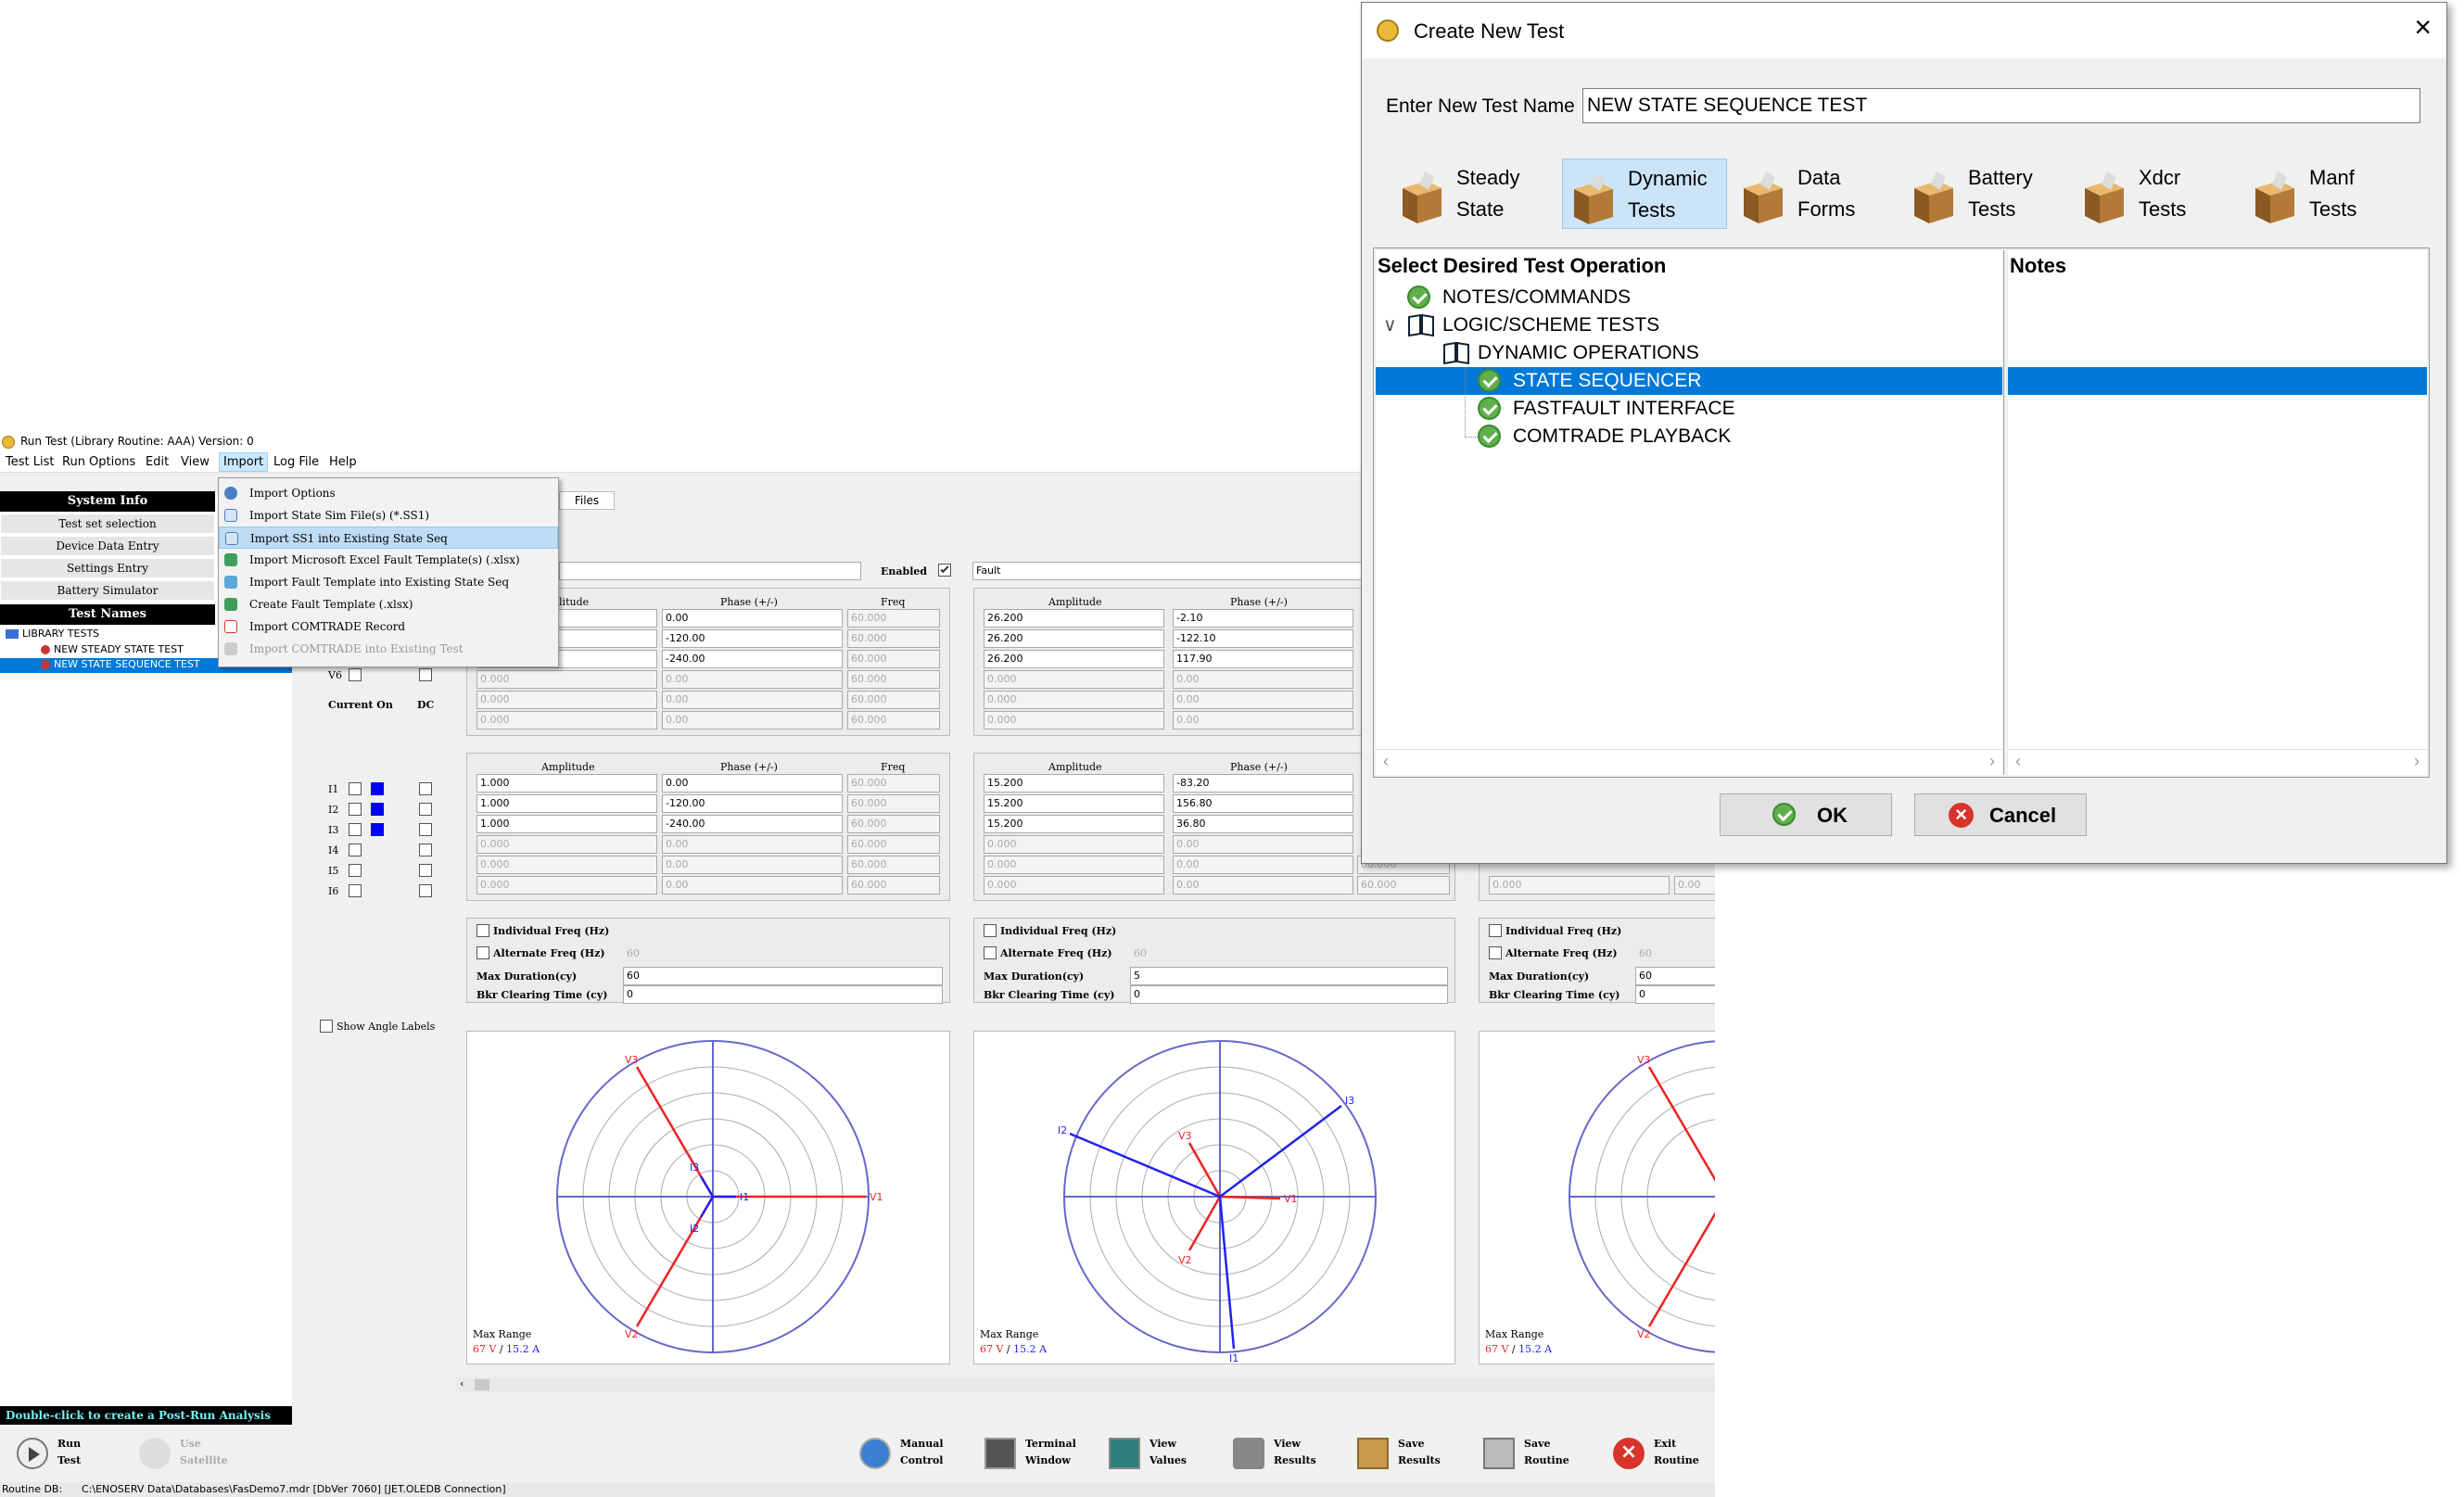 The width and height of the screenshot is (2464, 1497). I want to click on s3-i6-amp: 0.000, so click(1579, 885).